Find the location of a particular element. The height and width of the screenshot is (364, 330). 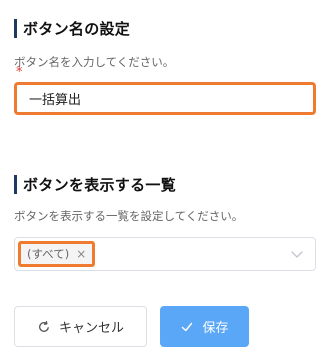

list-description: ボタンを表示する一覧を設定してください。 is located at coordinates (129, 216).